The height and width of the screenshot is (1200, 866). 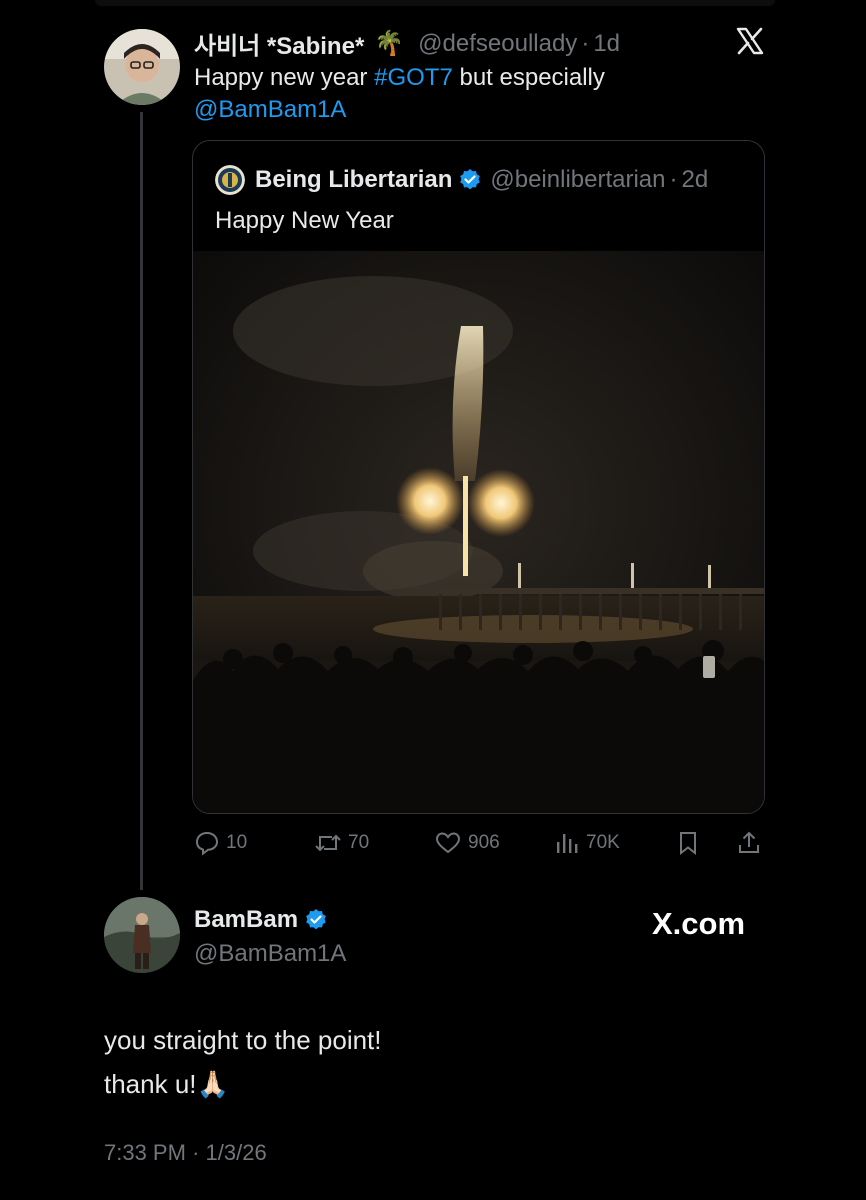 I want to click on like-count: 906, so click(x=484, y=842).